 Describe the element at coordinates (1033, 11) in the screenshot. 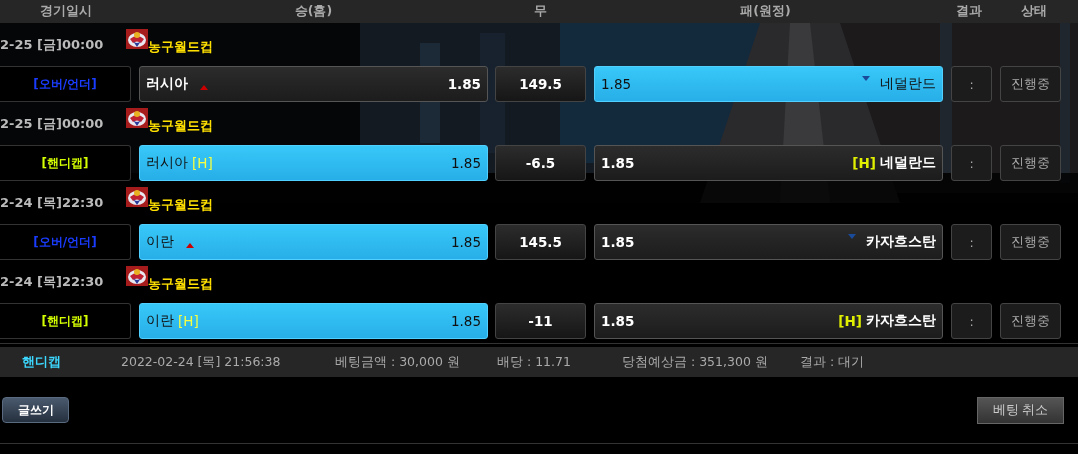

I see `column-header: 상태` at that location.